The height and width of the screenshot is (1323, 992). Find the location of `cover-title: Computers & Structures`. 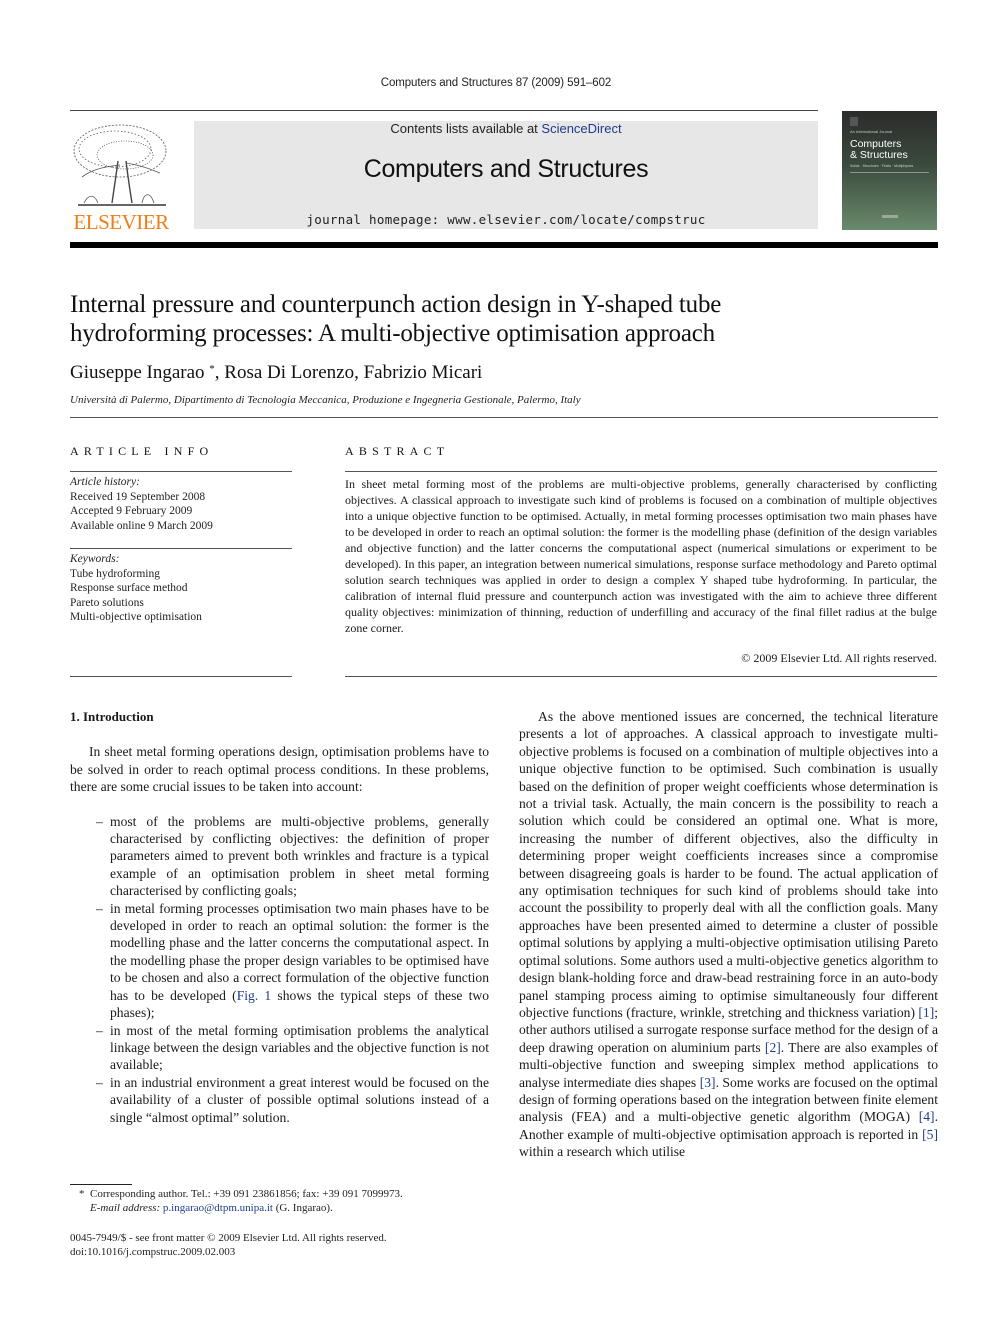

cover-title: Computers & Structures is located at coordinates (879, 150).